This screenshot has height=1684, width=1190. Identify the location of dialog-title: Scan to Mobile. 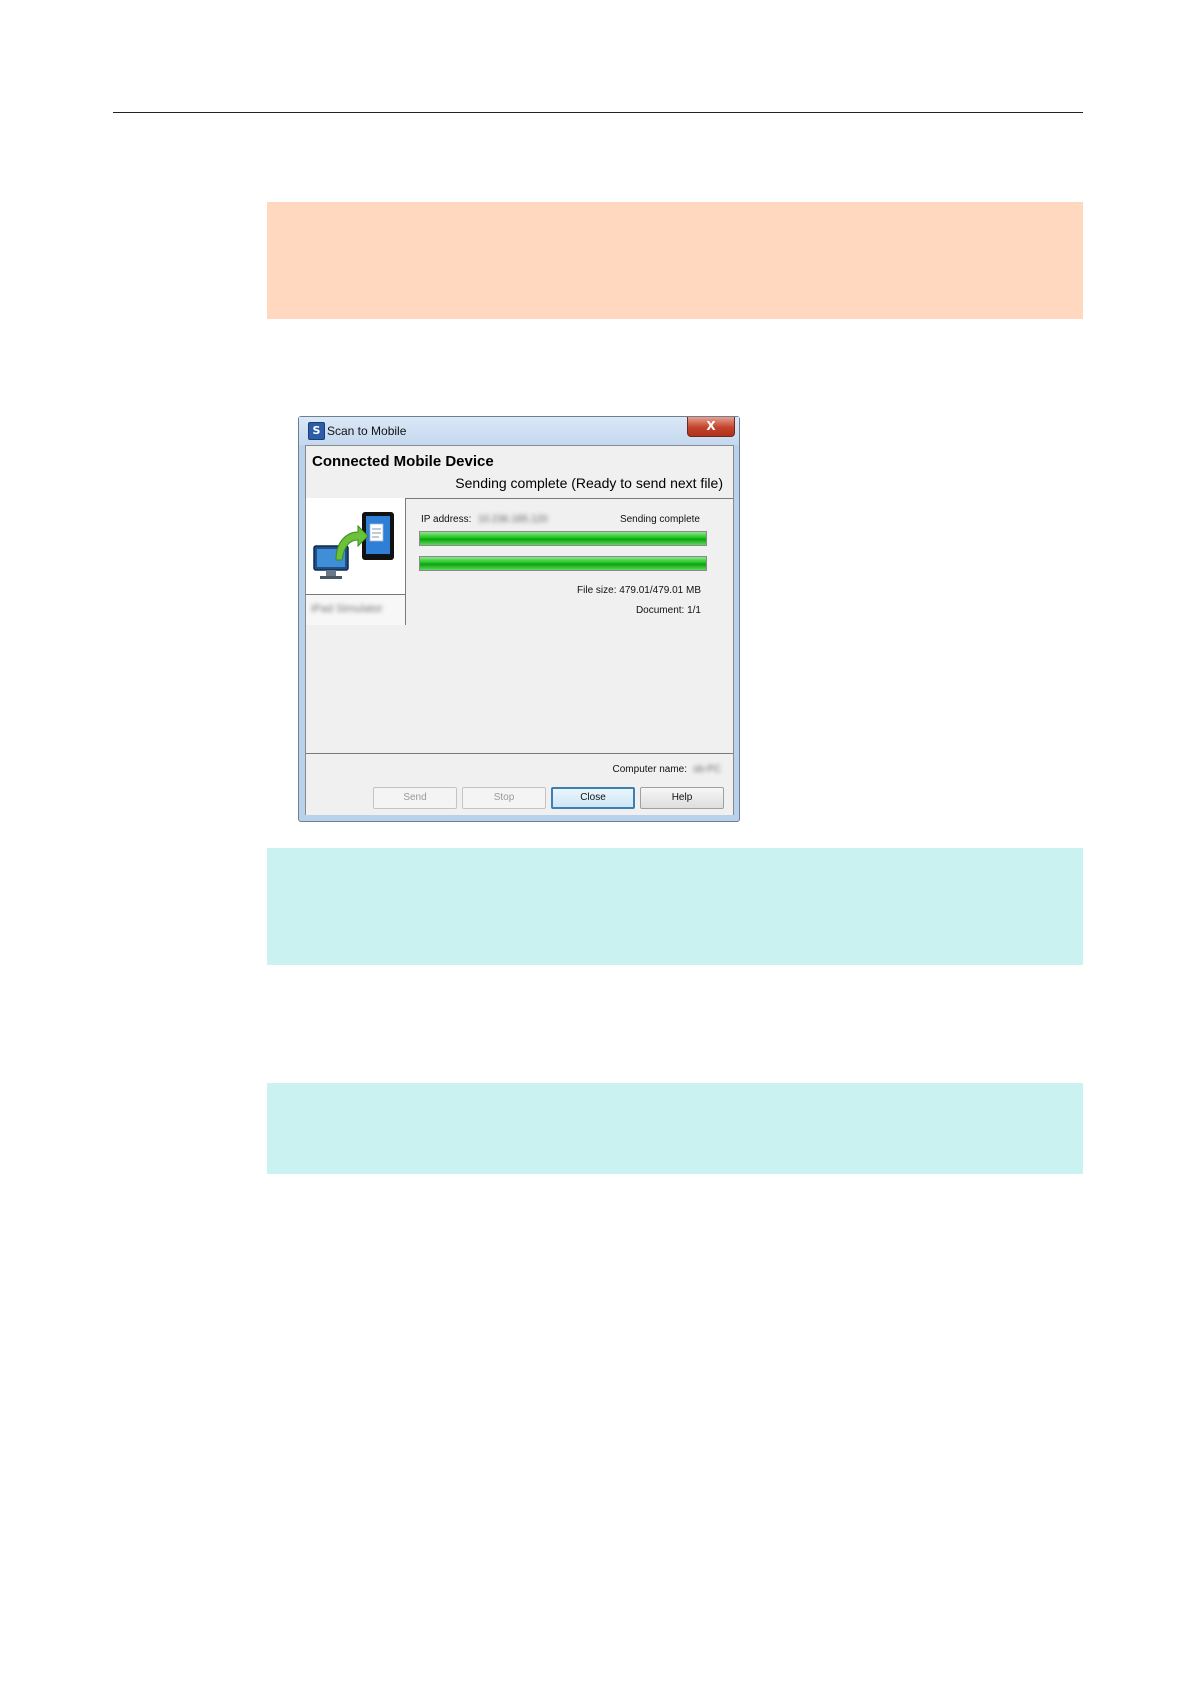
(367, 431).